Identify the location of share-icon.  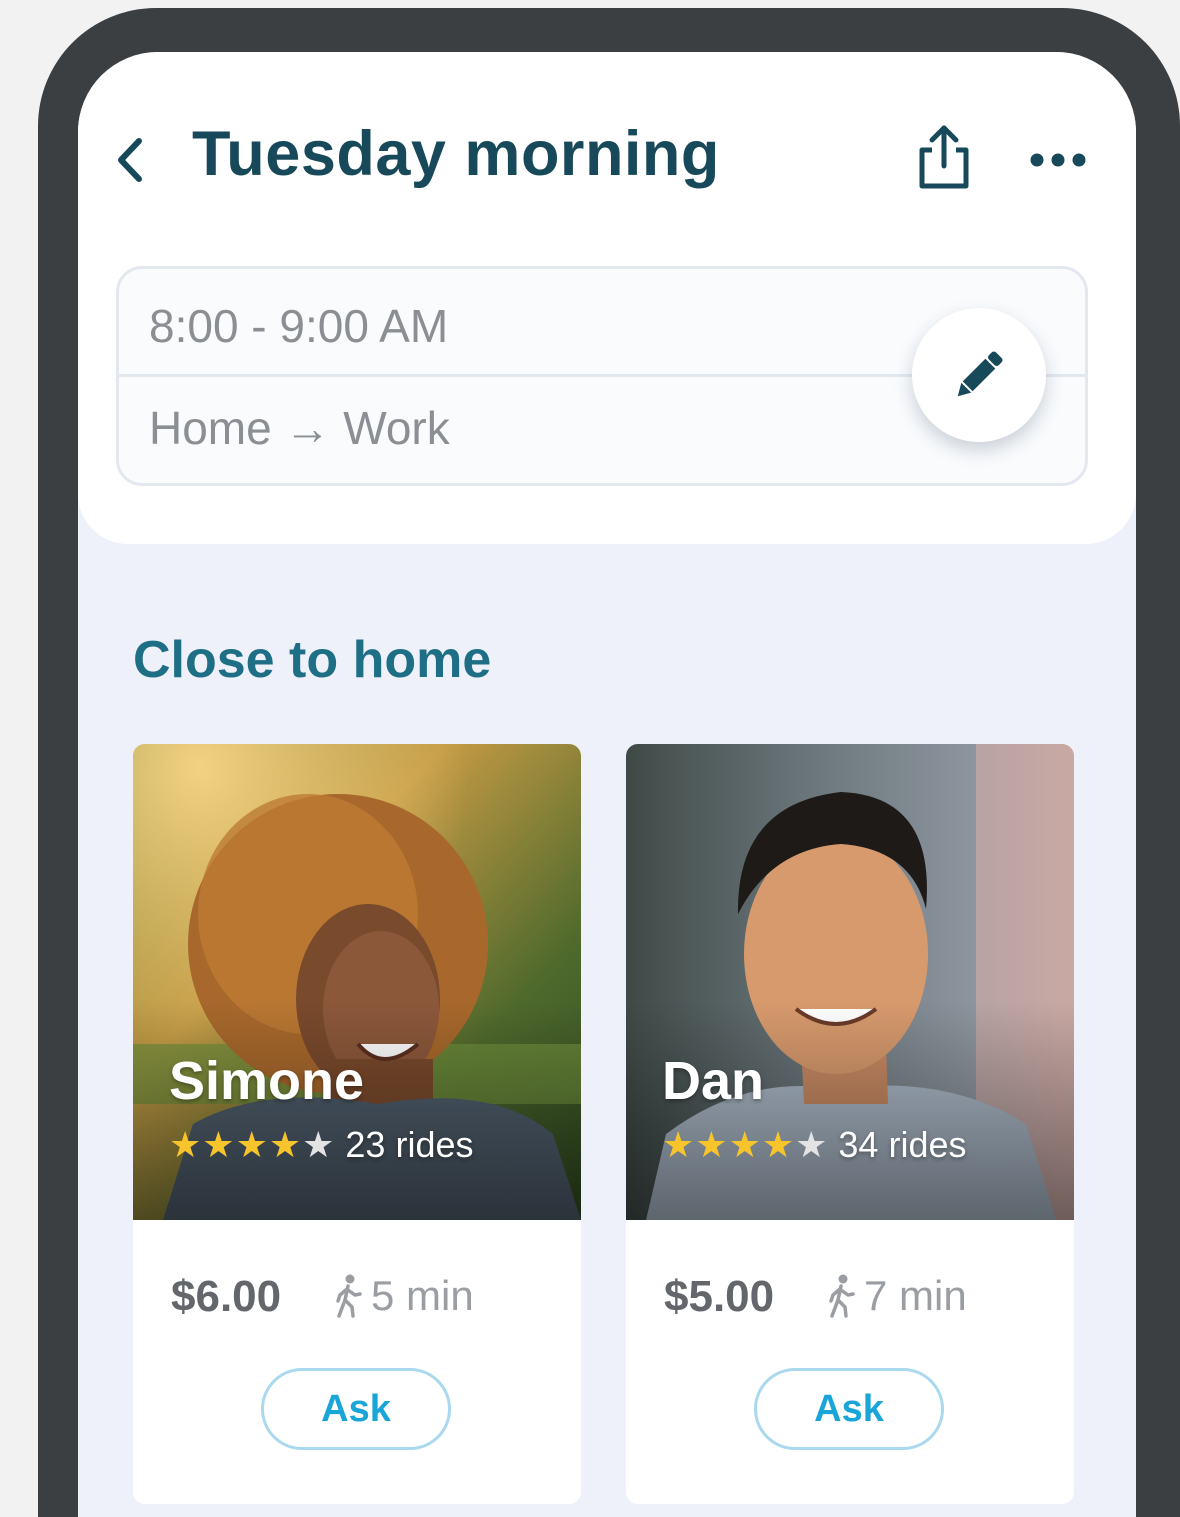
(944, 157).